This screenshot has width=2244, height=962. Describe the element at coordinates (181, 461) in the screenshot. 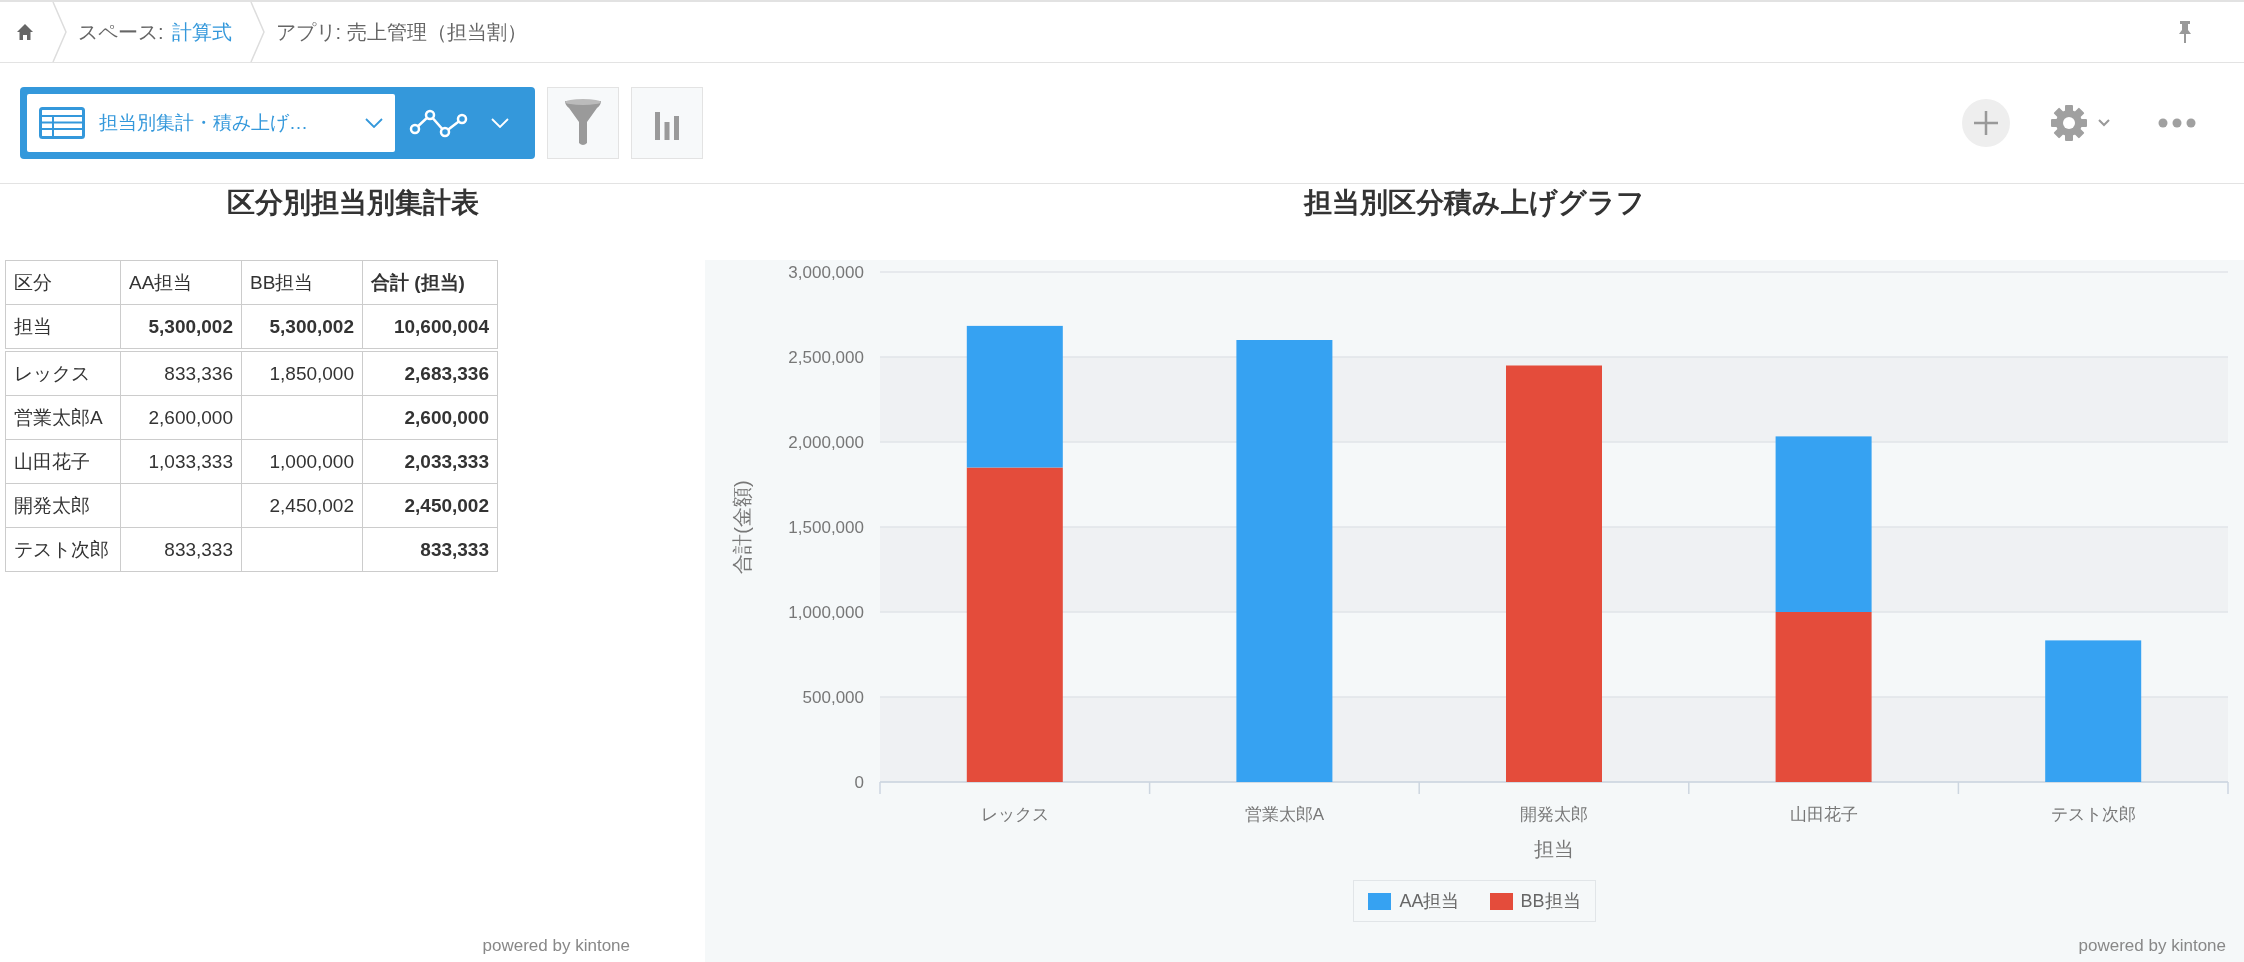

I see `table-cell: 1,033,333` at that location.